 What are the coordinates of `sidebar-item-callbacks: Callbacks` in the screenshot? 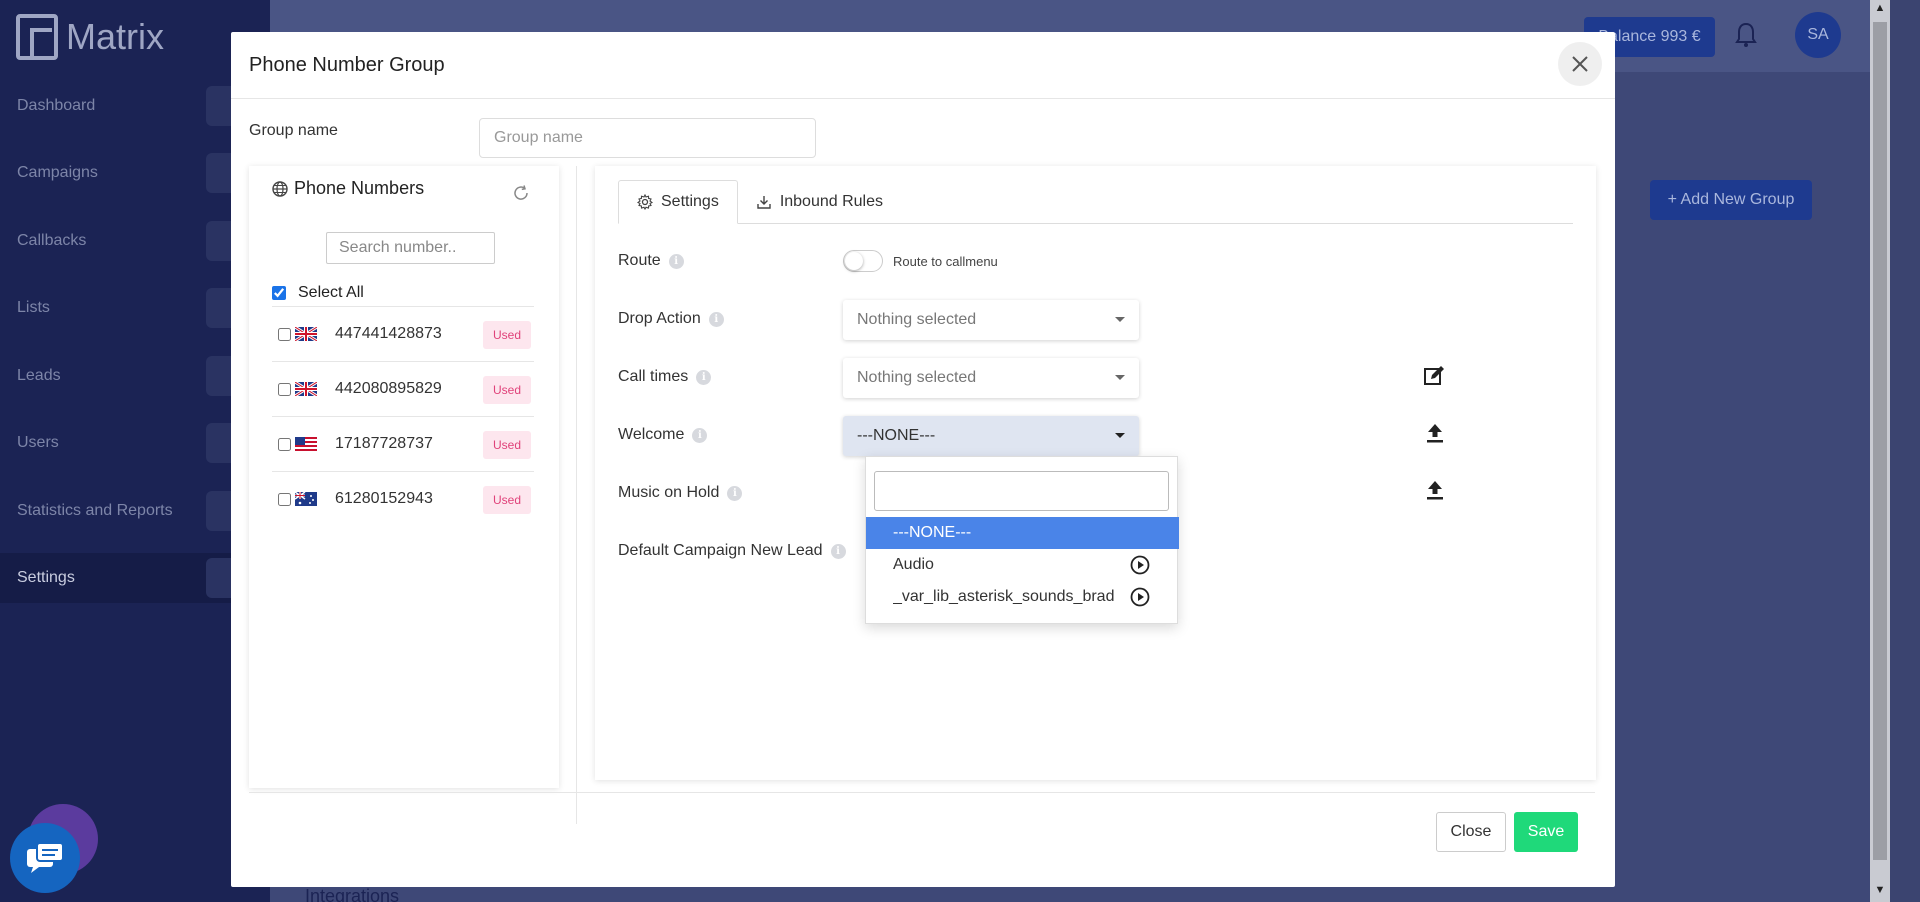 It's located at (135, 241).